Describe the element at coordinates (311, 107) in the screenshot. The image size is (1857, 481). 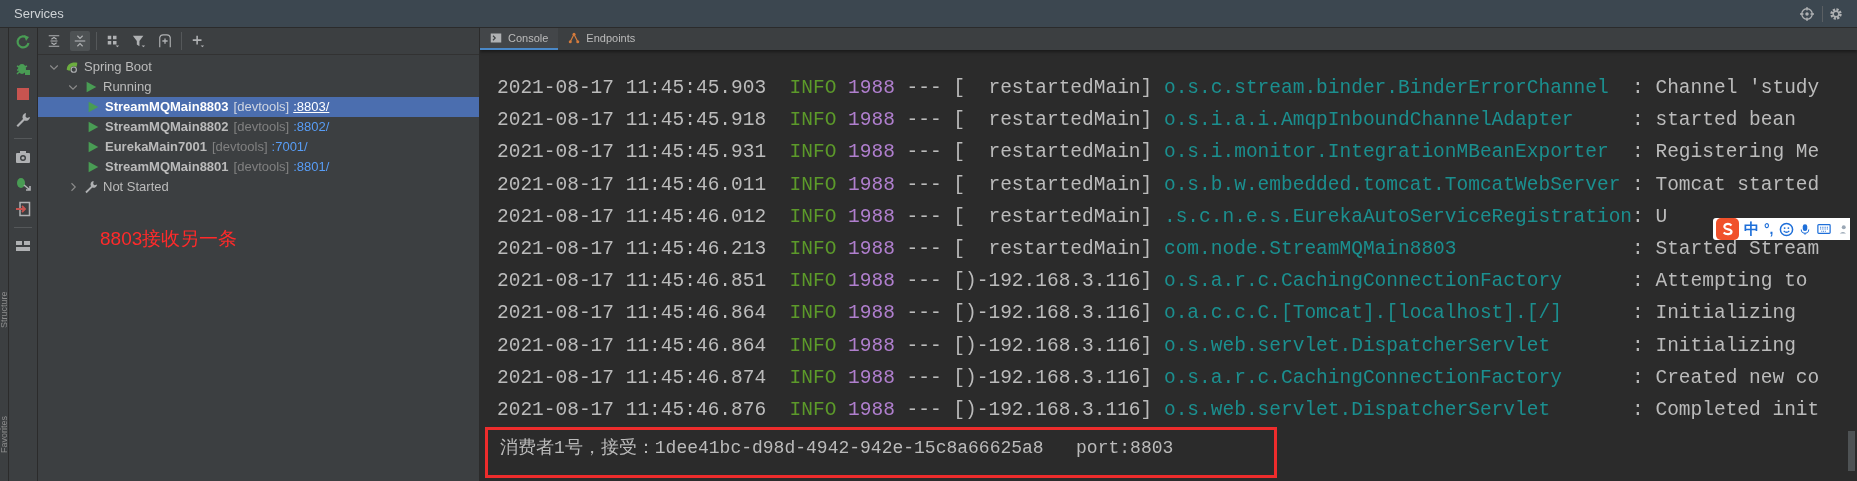
I see `port-link: :8803/` at that location.